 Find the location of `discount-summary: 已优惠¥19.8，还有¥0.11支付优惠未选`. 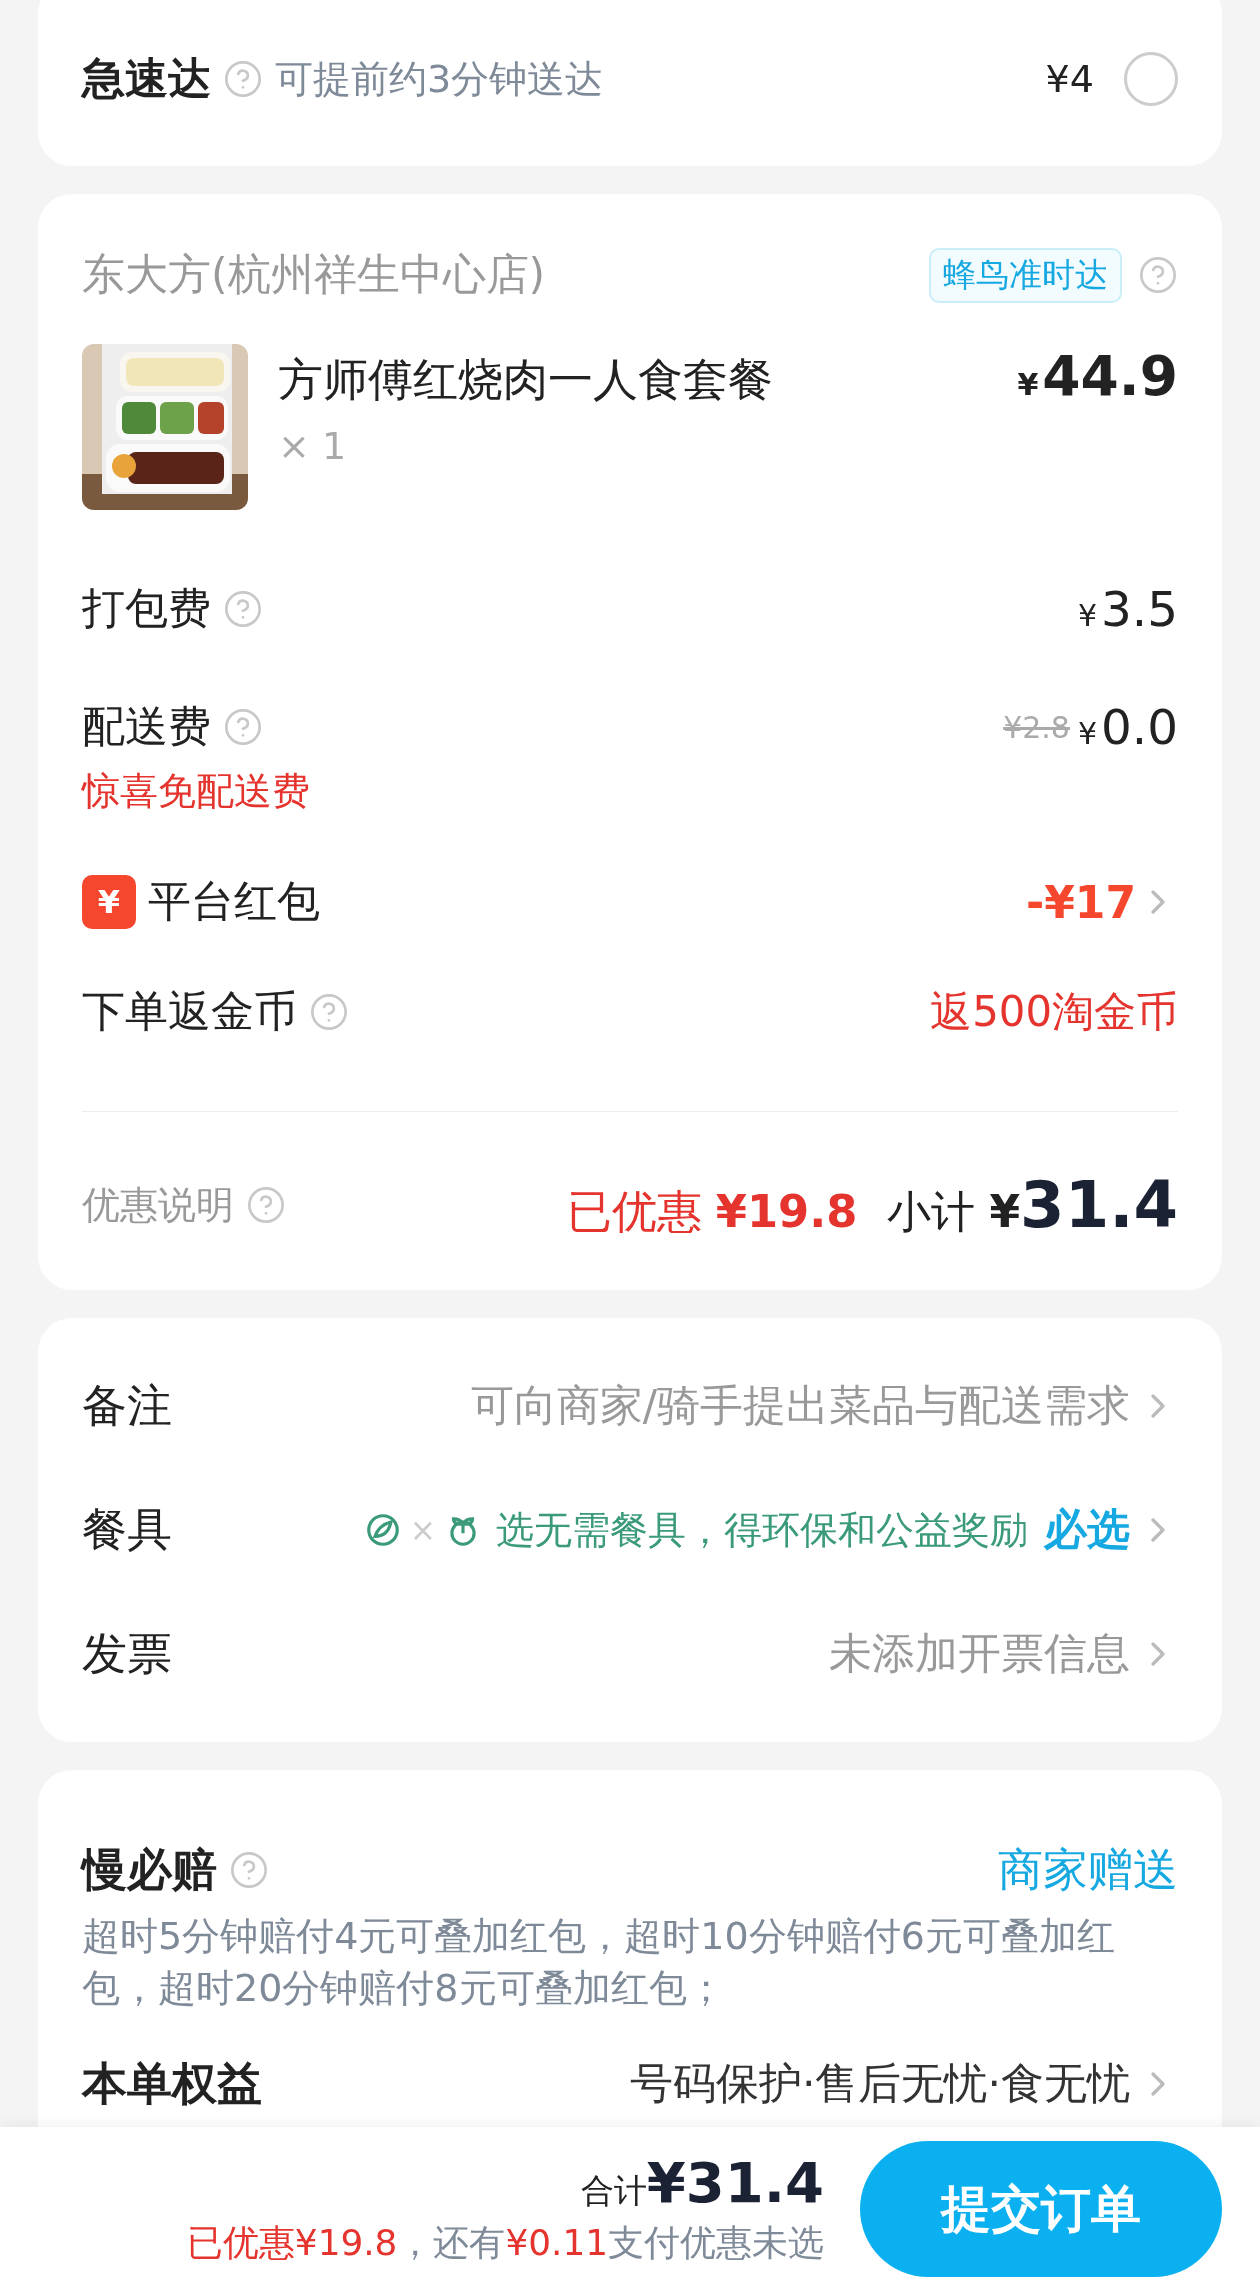

discount-summary: 已优惠¥19.8，还有¥0.11支付优惠未选 is located at coordinates (505, 2243).